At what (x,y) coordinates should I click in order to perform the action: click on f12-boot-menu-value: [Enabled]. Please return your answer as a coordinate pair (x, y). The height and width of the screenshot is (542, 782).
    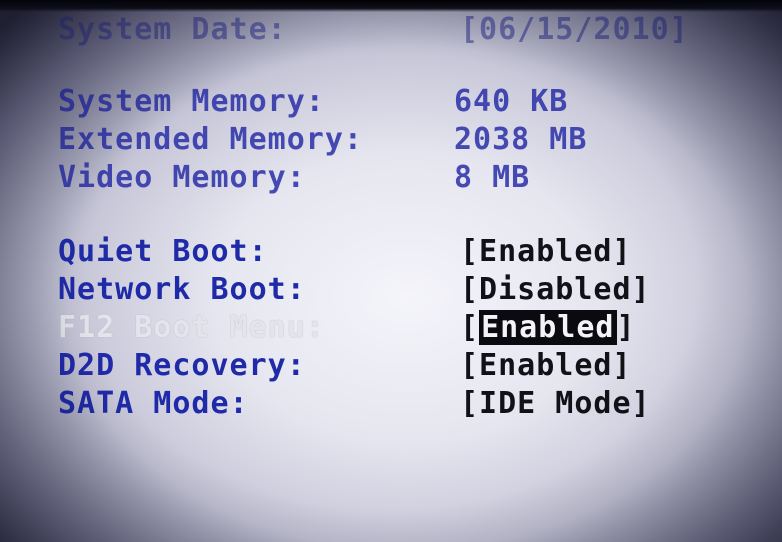
    Looking at the image, I should click on (548, 328).